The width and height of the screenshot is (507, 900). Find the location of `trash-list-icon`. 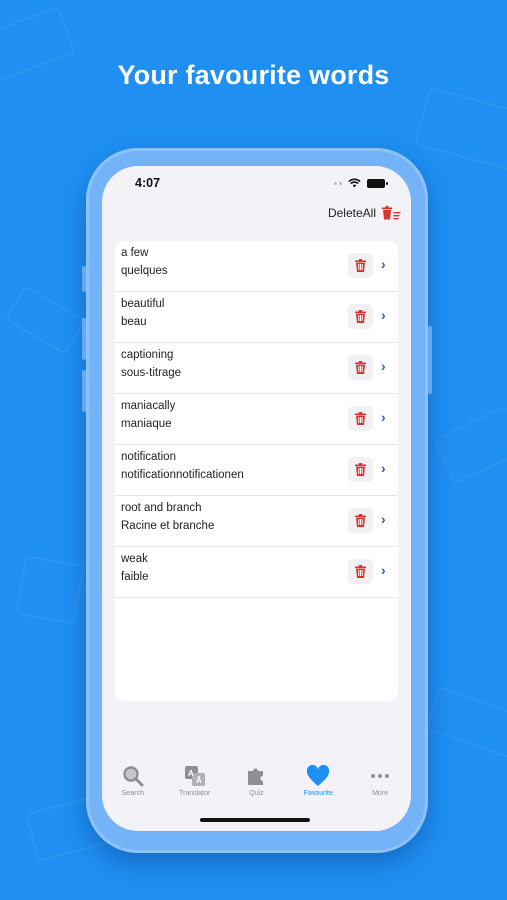

trash-list-icon is located at coordinates (391, 213).